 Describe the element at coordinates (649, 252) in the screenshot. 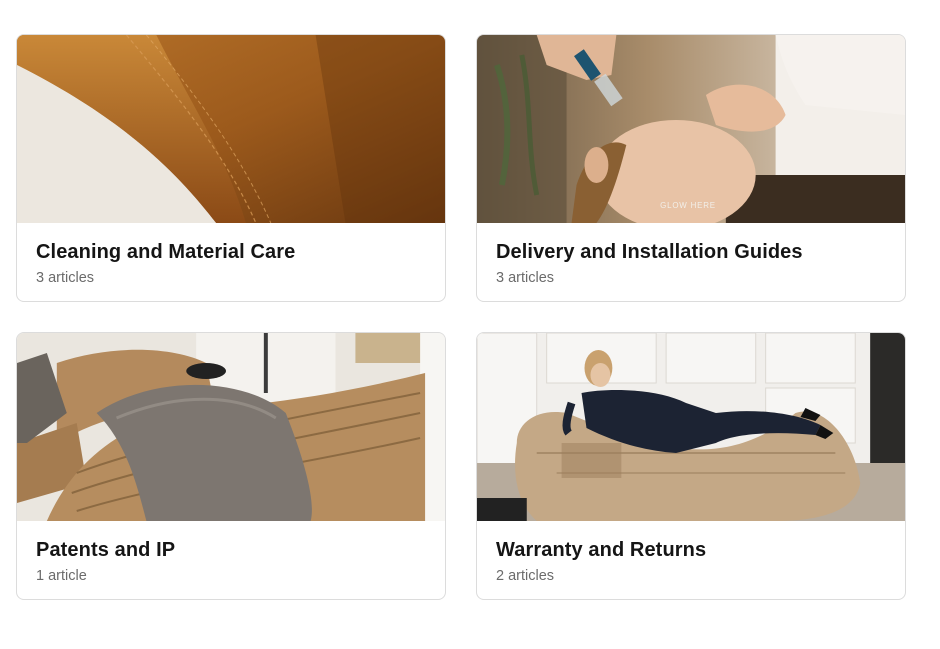

I see `card-title: Delivery and Installation Guides` at that location.